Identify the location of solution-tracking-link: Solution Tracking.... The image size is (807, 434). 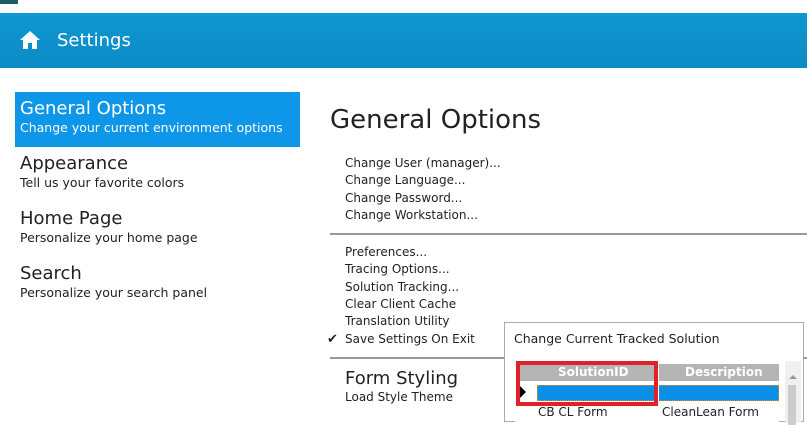
(568, 287).